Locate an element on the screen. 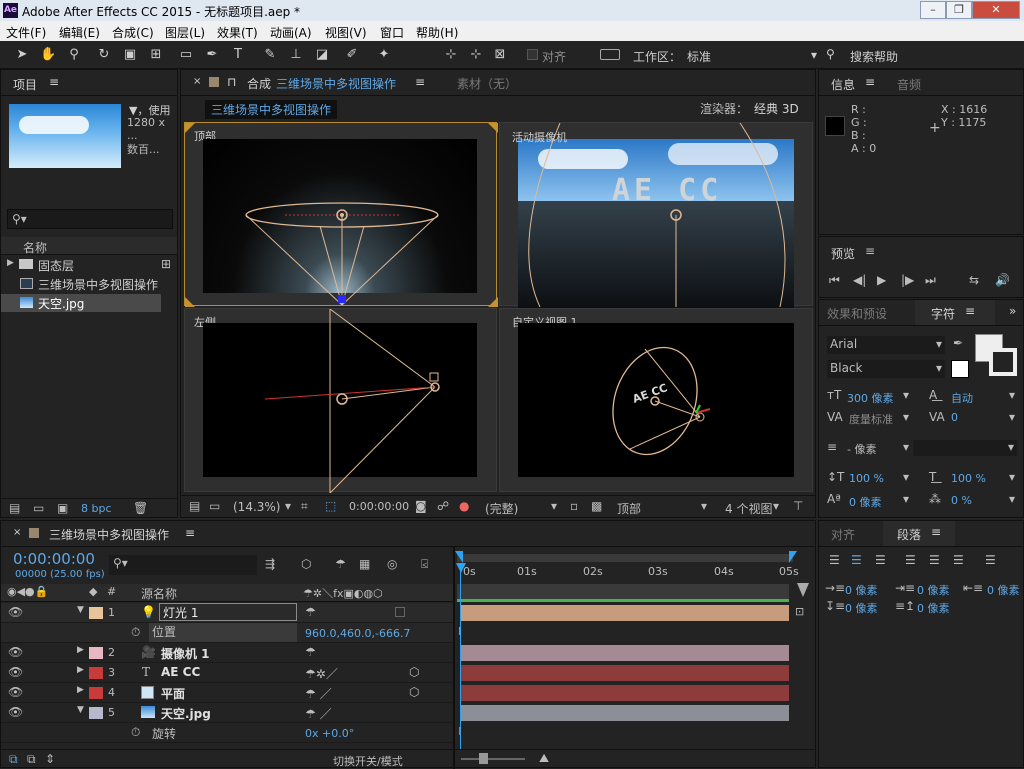 The width and height of the screenshot is (1024, 769). layer-row: 👁 ▶ 2 🎥 摄像机 1 ☂ is located at coordinates (227, 653).